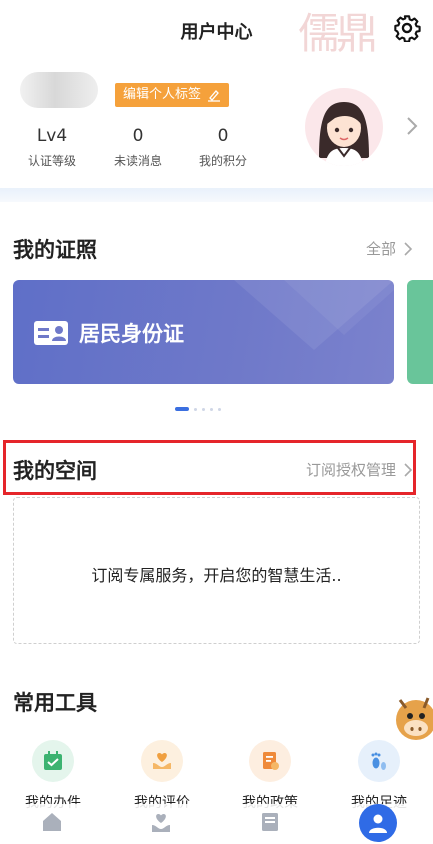 The height and width of the screenshot is (844, 433). I want to click on tool-my-policies: 我的政策, so click(270, 776).